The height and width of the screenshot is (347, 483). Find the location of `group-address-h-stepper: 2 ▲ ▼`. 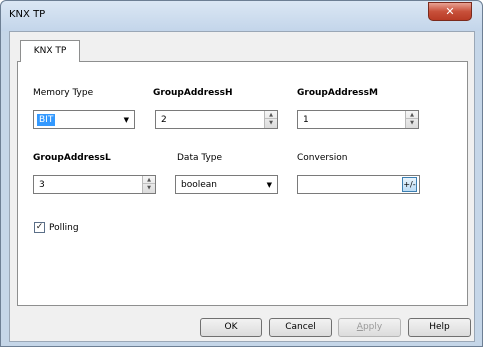

group-address-h-stepper: 2 ▲ ▼ is located at coordinates (216, 119).